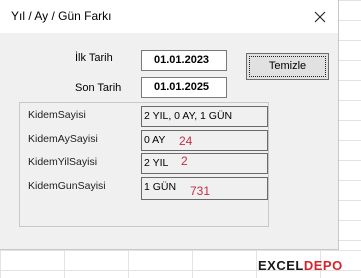 This screenshot has width=361, height=278. Describe the element at coordinates (63, 162) in the screenshot. I see `result-label-yil: KidemYilSayisi` at that location.